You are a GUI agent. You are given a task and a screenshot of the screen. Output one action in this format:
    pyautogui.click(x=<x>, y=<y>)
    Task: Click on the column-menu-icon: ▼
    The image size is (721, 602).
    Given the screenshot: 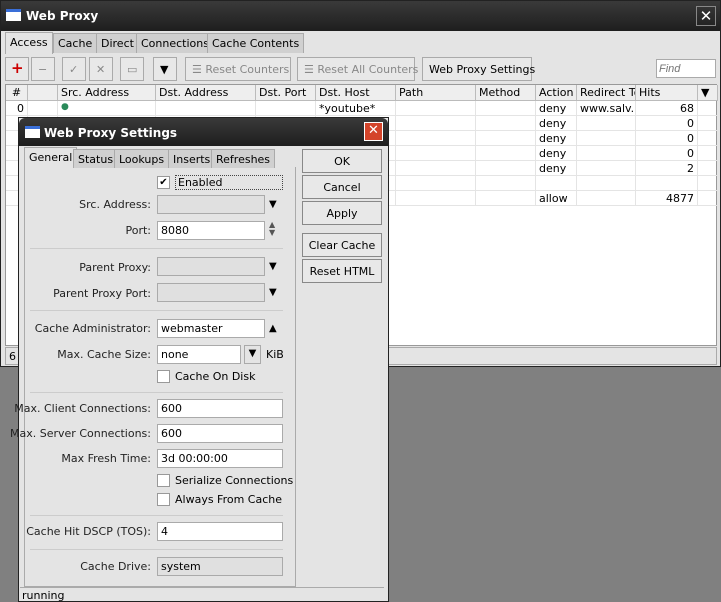 What is the action you would take?
    pyautogui.click(x=708, y=93)
    